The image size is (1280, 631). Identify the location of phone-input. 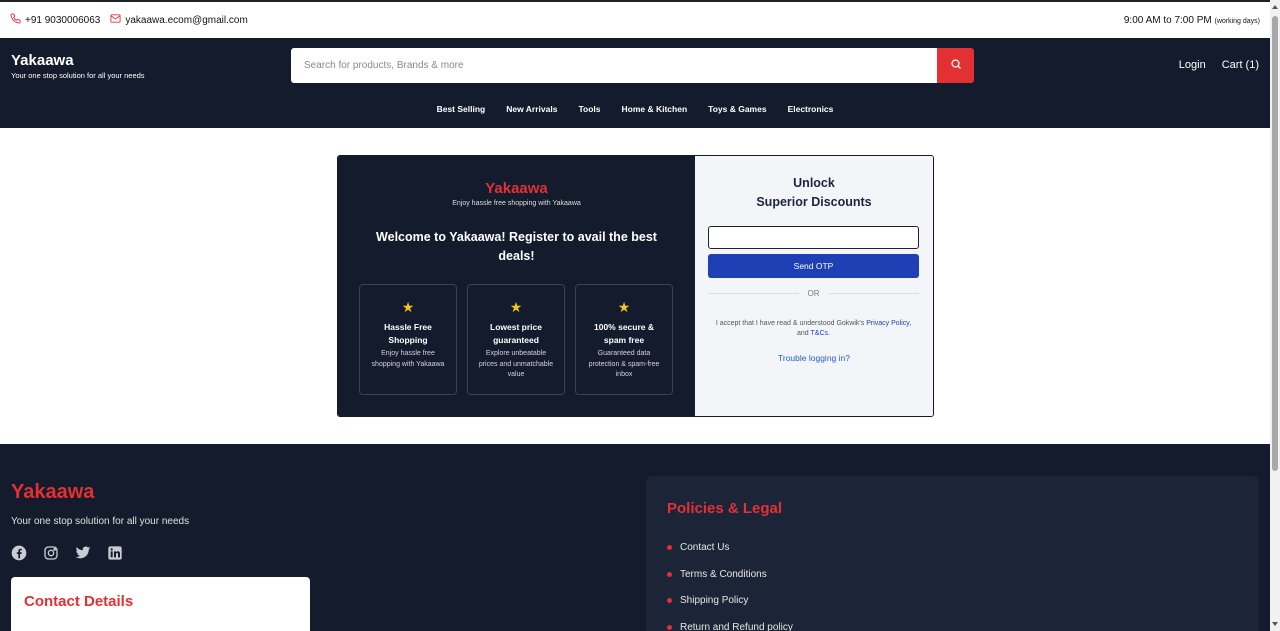
(813, 237).